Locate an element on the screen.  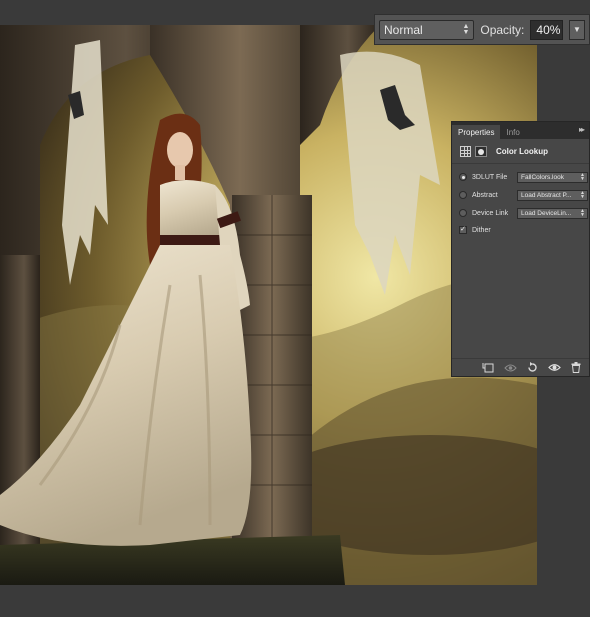
lookup-row-abstract: Abstract Load Abstract P... ▲ ▼ is located at coordinates (520, 195).